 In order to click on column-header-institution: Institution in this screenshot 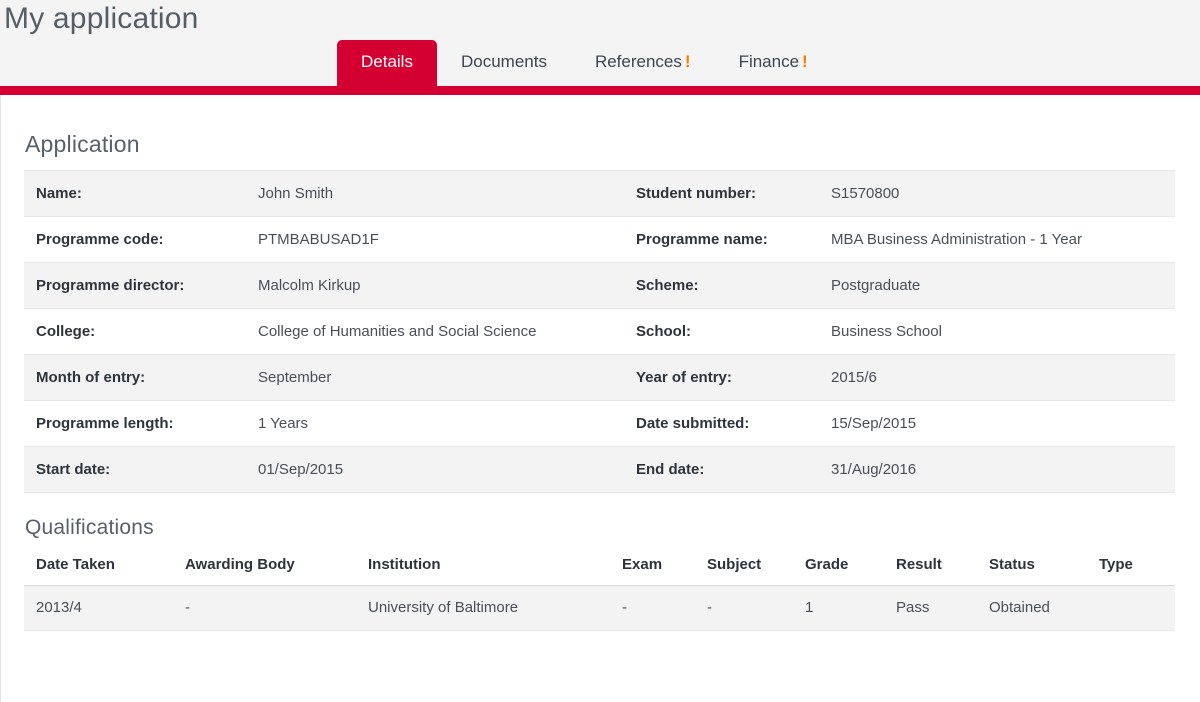, I will do `click(483, 568)`.